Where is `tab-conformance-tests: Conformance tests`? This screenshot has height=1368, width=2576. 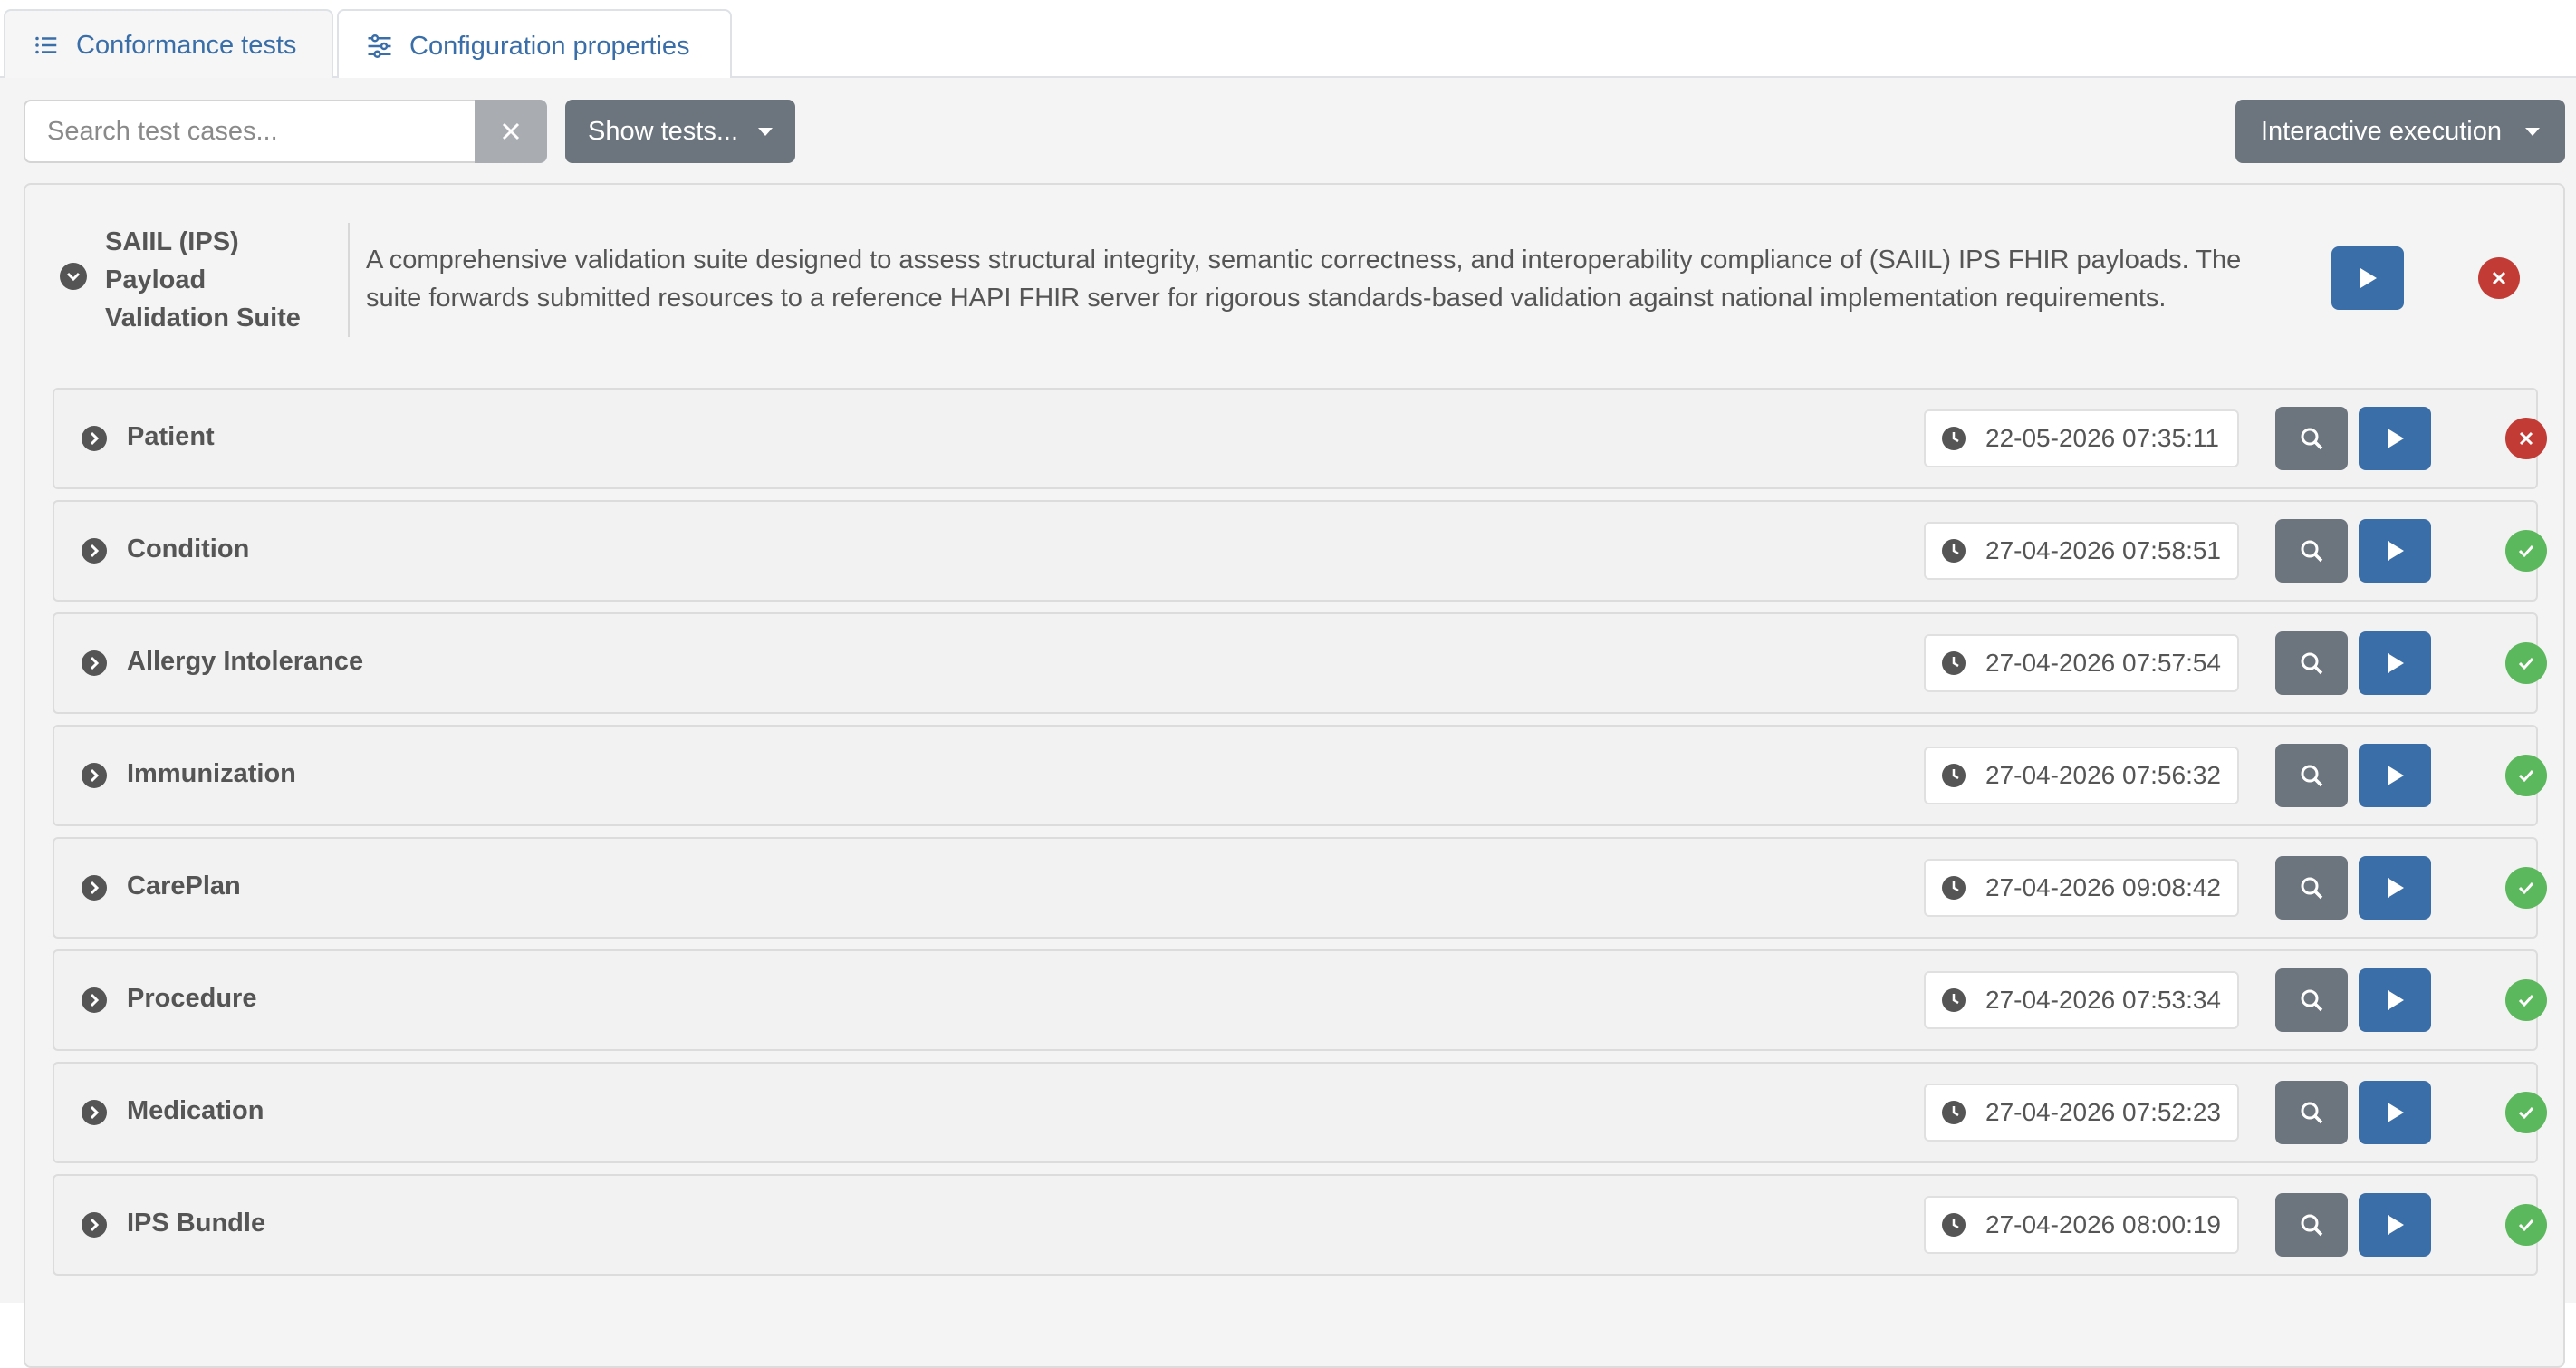
tab-conformance-tests: Conformance tests is located at coordinates (168, 44).